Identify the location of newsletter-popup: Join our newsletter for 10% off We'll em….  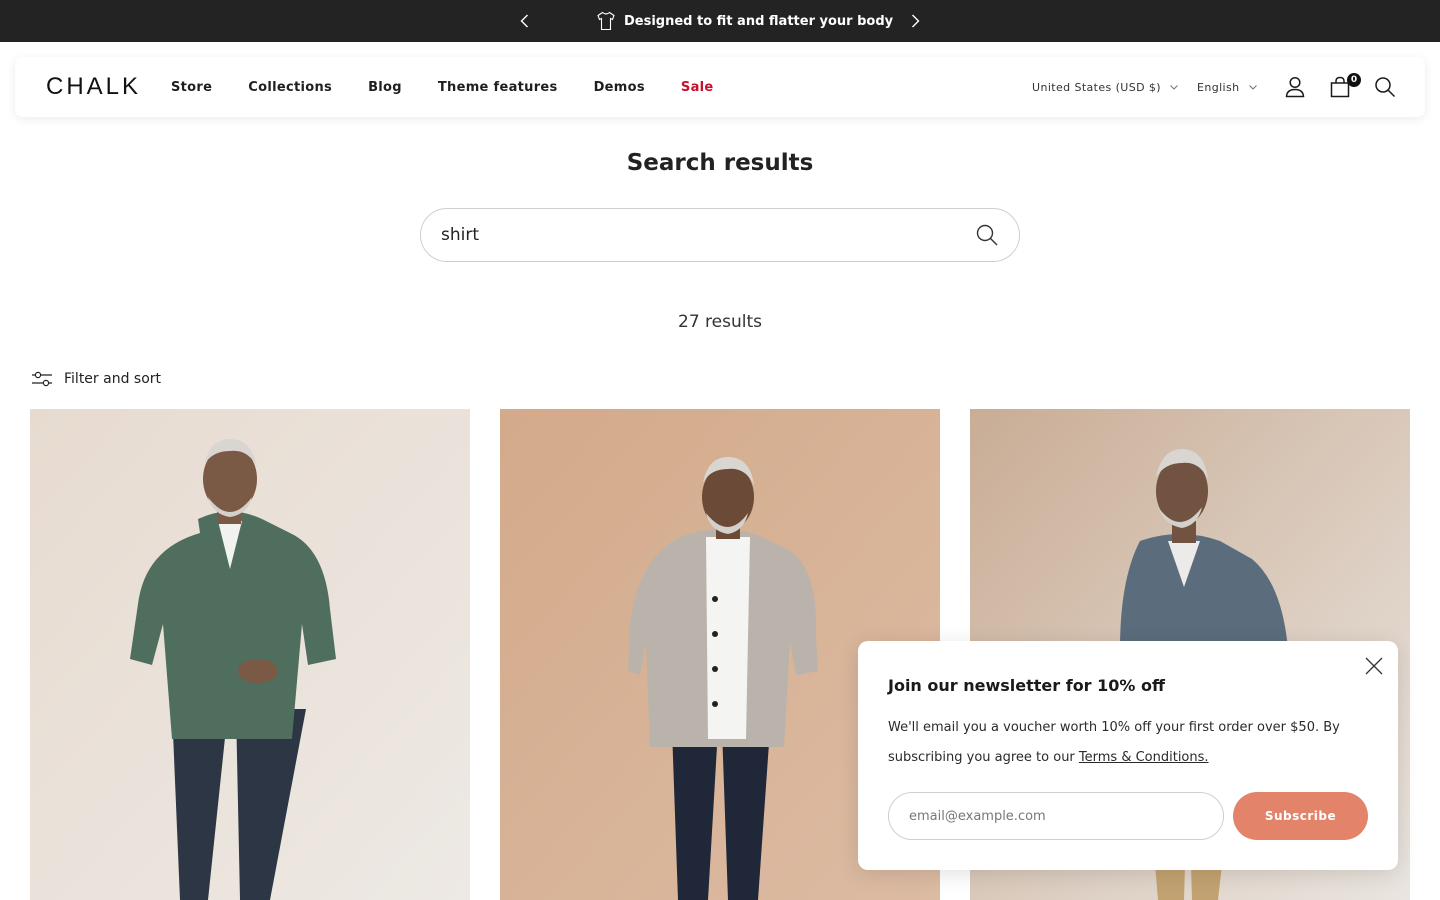
(1128, 755).